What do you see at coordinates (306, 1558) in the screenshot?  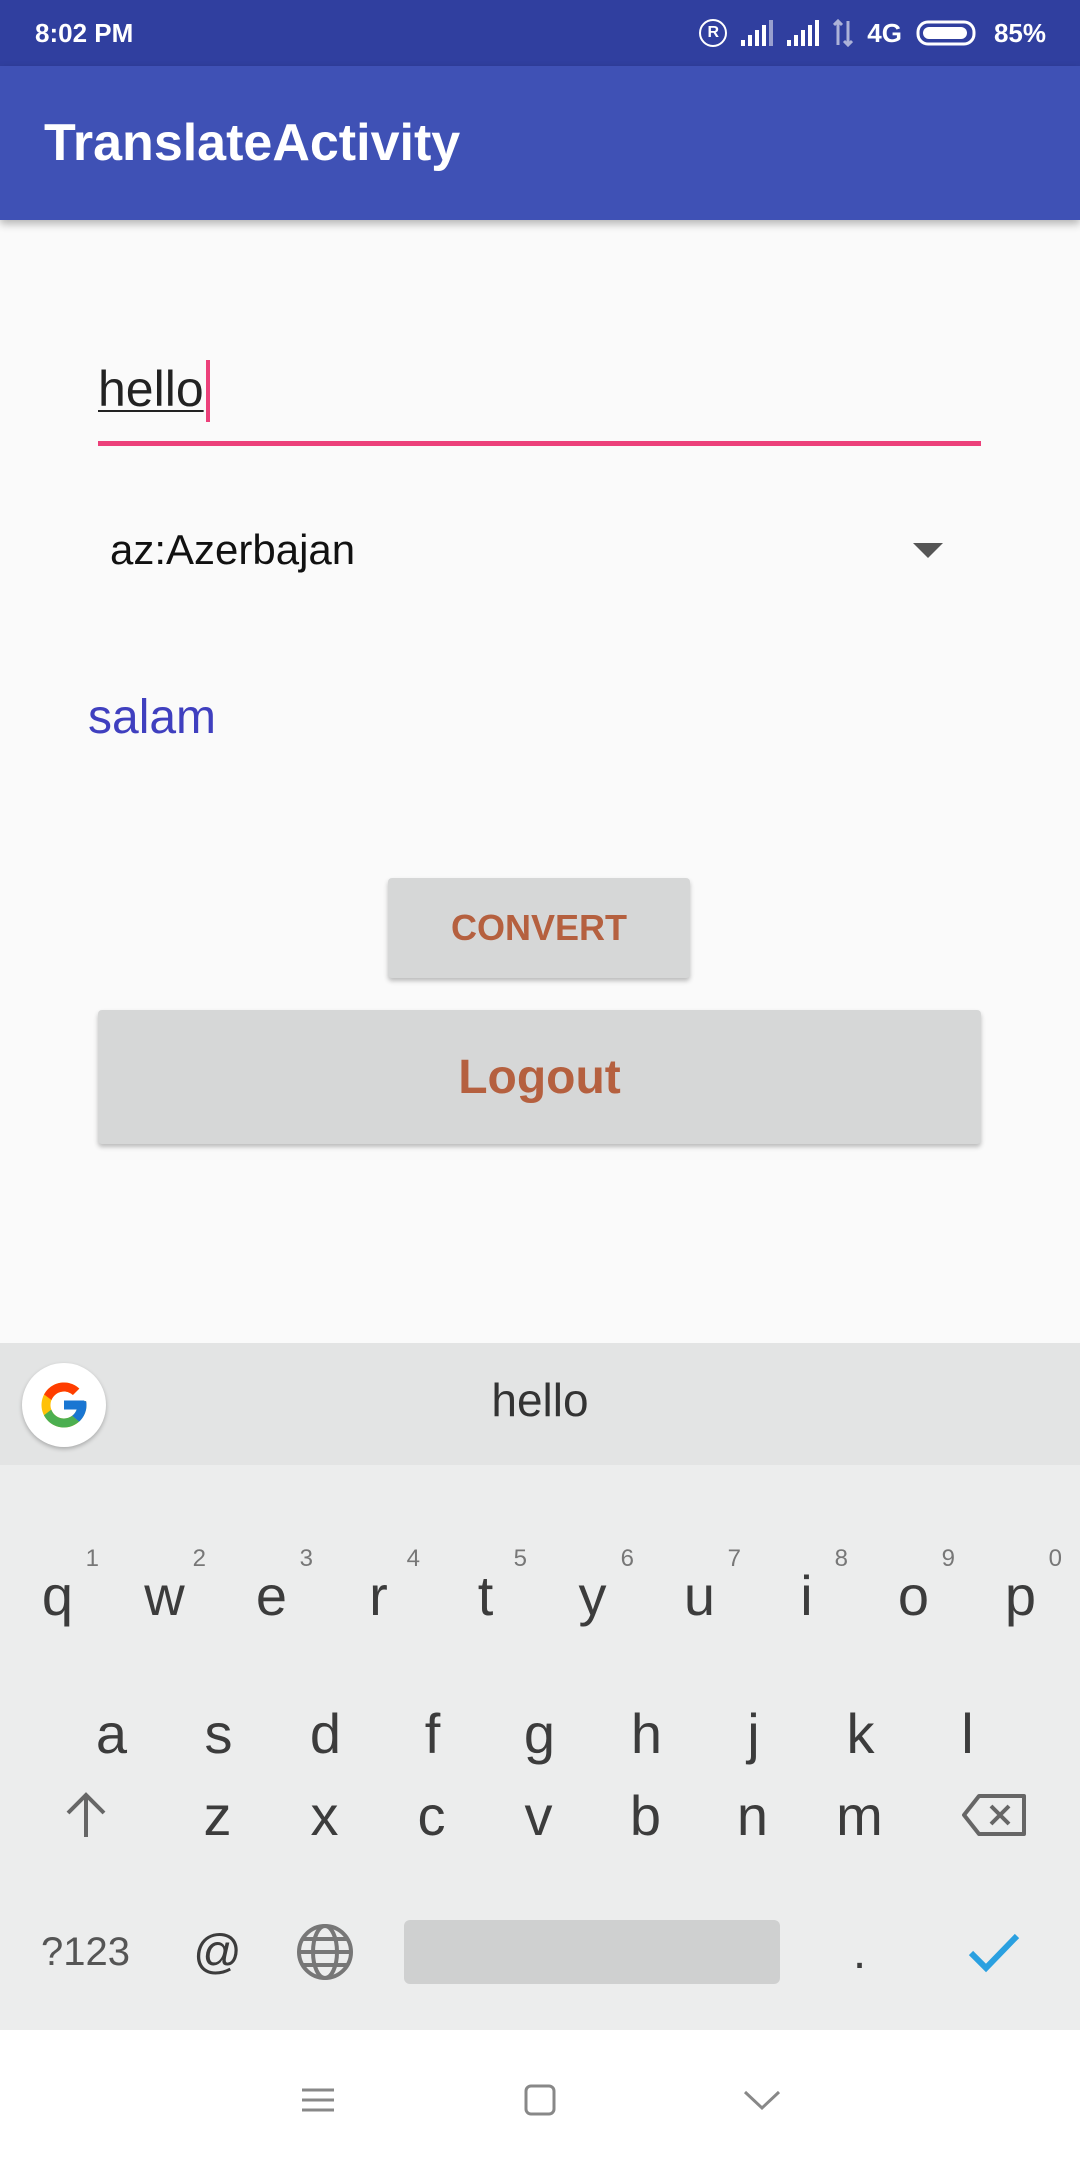 I see `key-hint: 3` at bounding box center [306, 1558].